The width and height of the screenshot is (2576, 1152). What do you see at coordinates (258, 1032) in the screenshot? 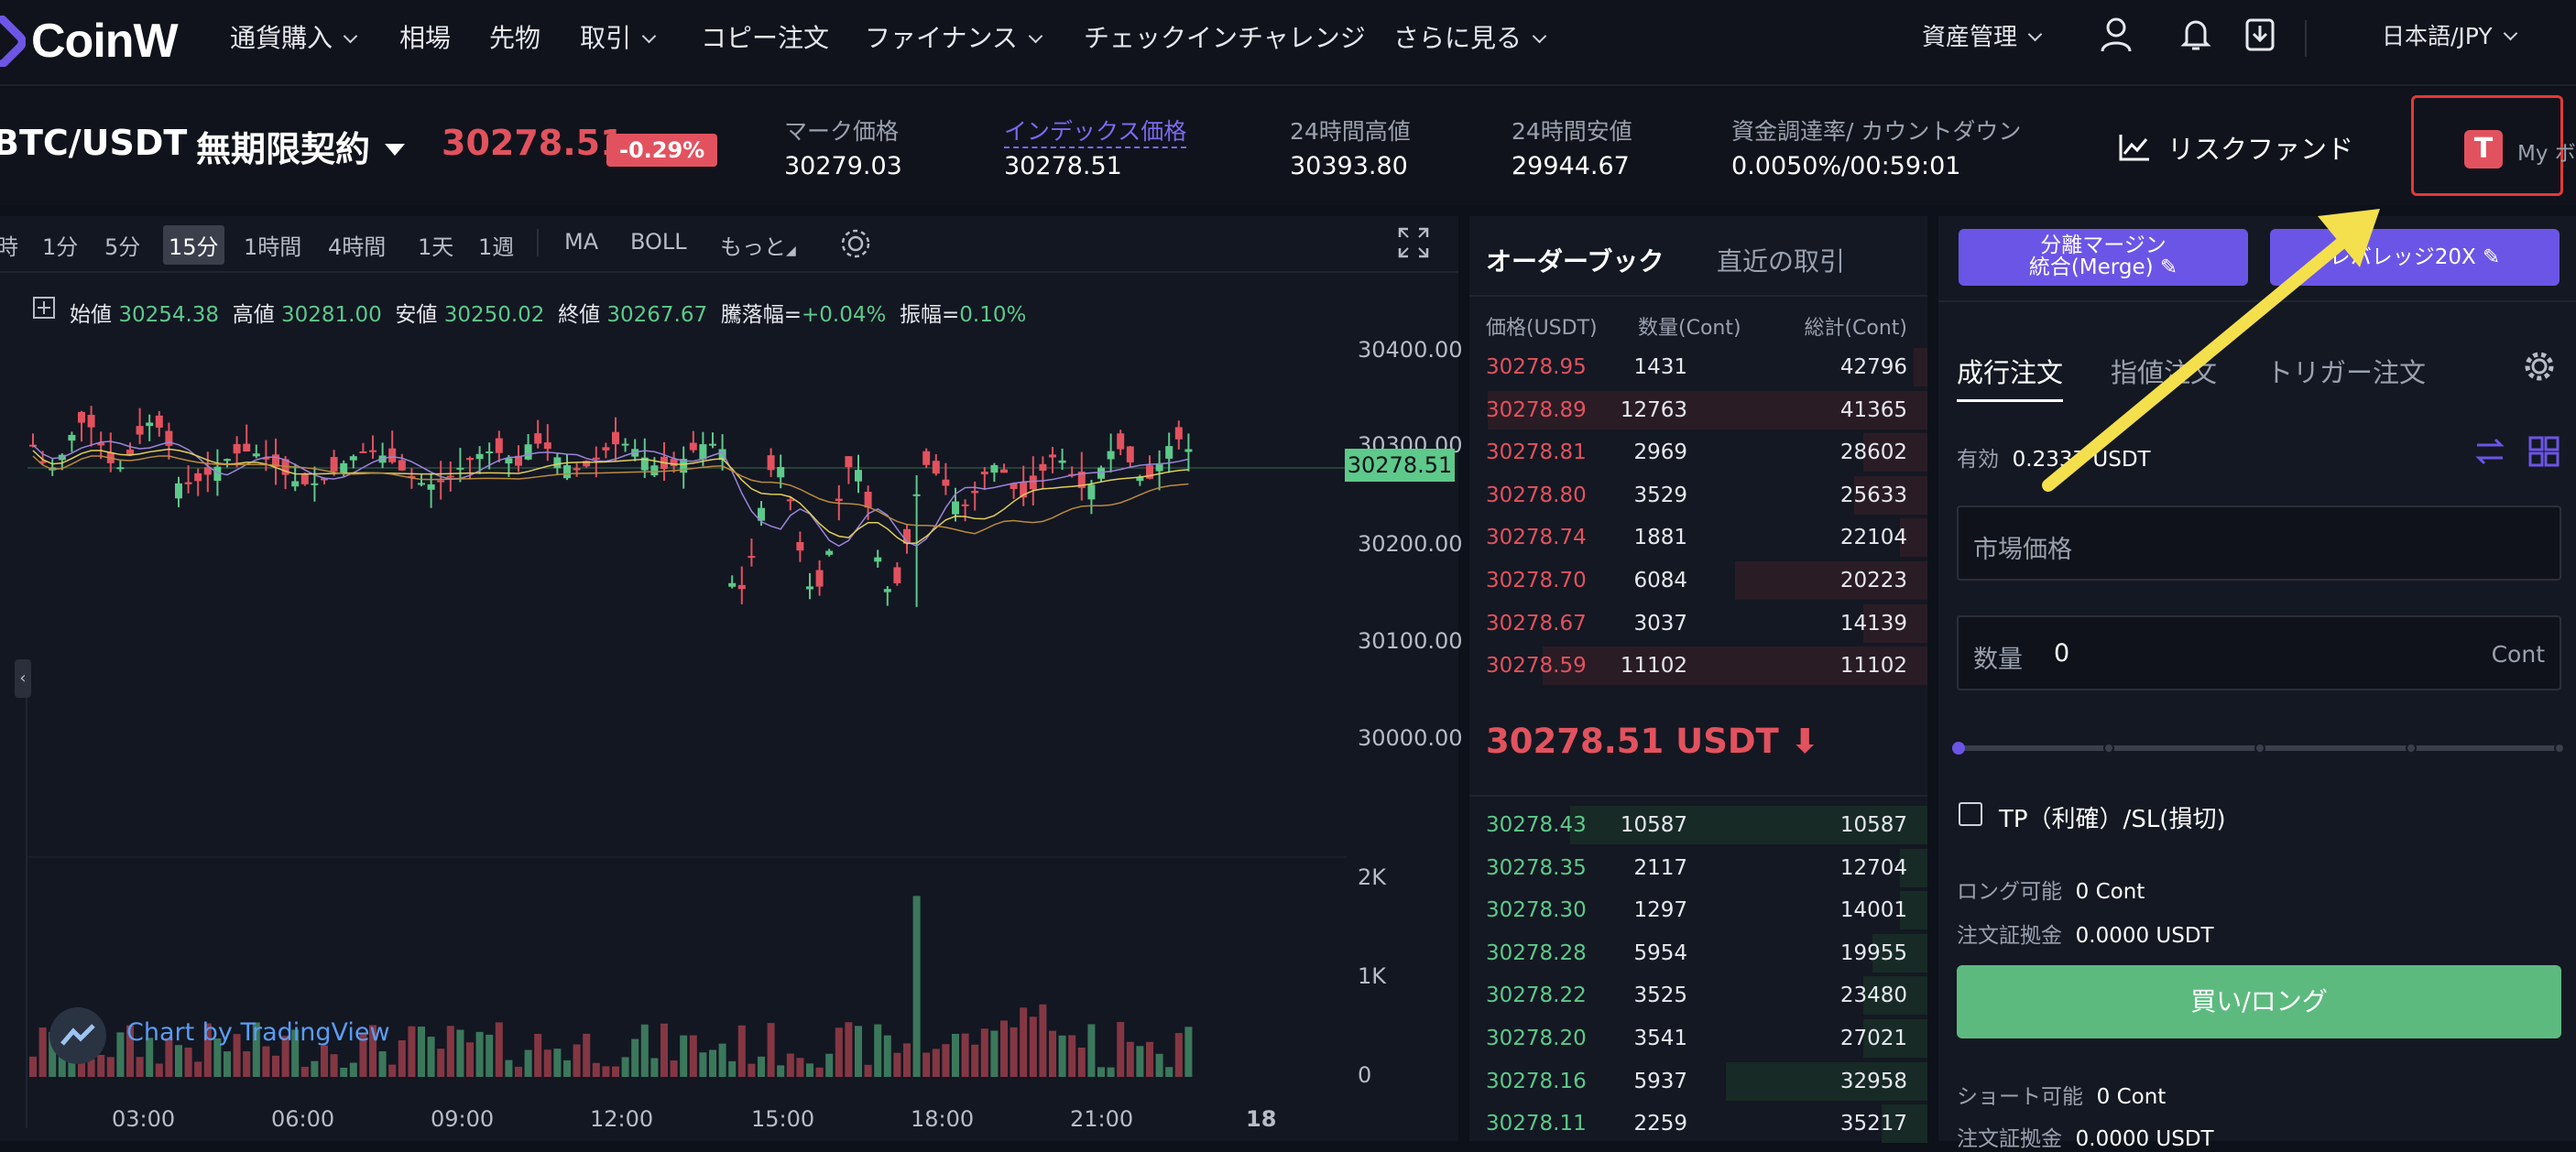
I see `tradingview-watermark: Chart by TradingView` at bounding box center [258, 1032].